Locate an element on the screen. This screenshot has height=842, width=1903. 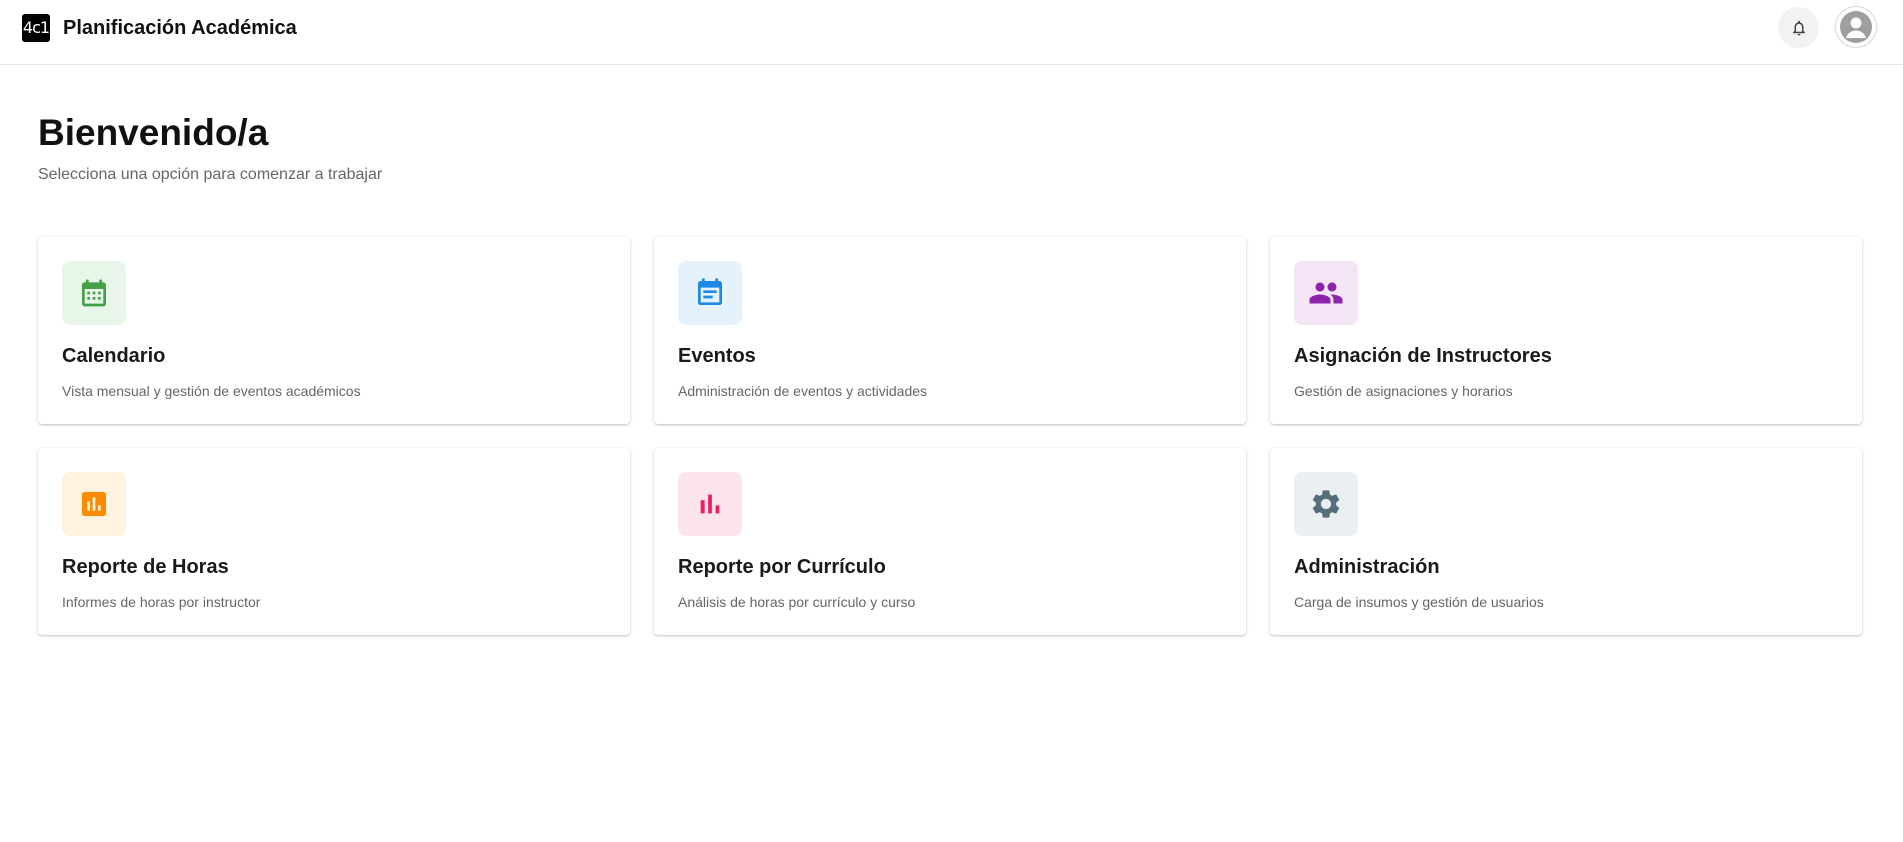
page-title: Bienvenido/a is located at coordinates (153, 132).